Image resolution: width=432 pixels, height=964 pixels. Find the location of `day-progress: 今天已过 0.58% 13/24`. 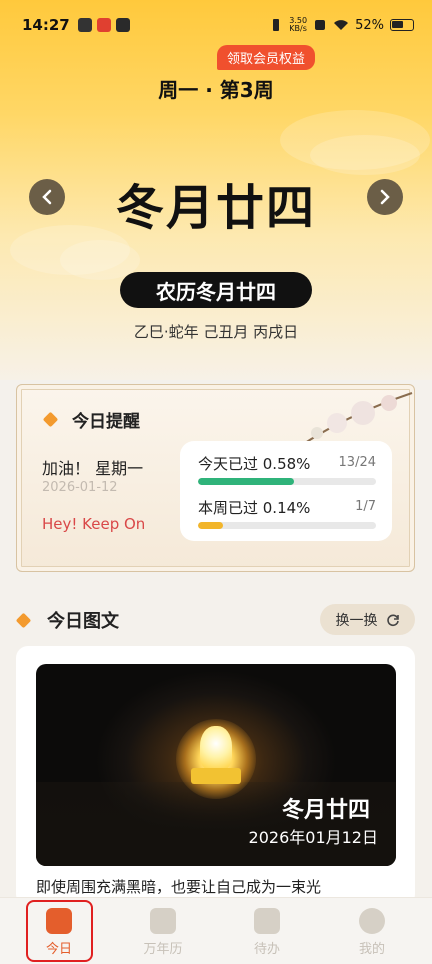

day-progress: 今天已过 0.58% 13/24 is located at coordinates (287, 475).